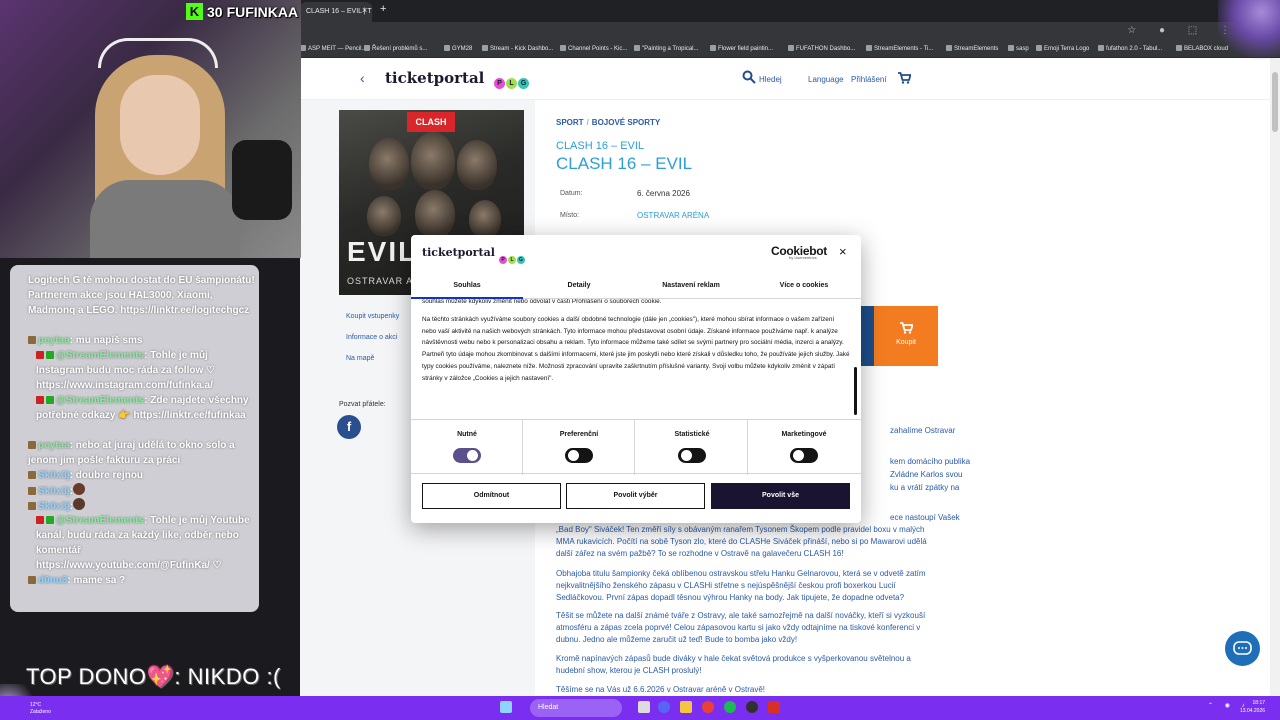  What do you see at coordinates (579, 286) in the screenshot?
I see `tab-details: Detaily` at bounding box center [579, 286].